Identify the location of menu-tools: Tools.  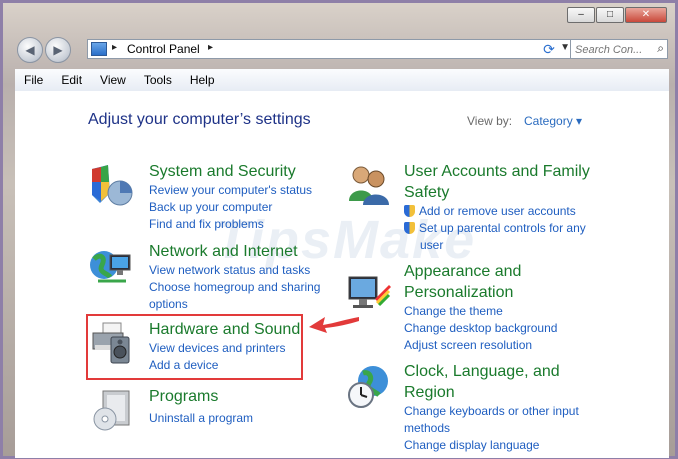
(158, 80).